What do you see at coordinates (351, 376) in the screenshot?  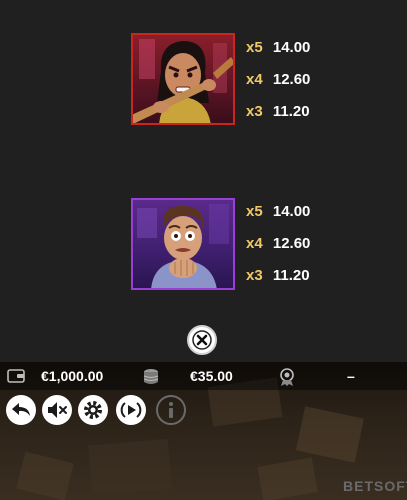 I see `win-value: –` at bounding box center [351, 376].